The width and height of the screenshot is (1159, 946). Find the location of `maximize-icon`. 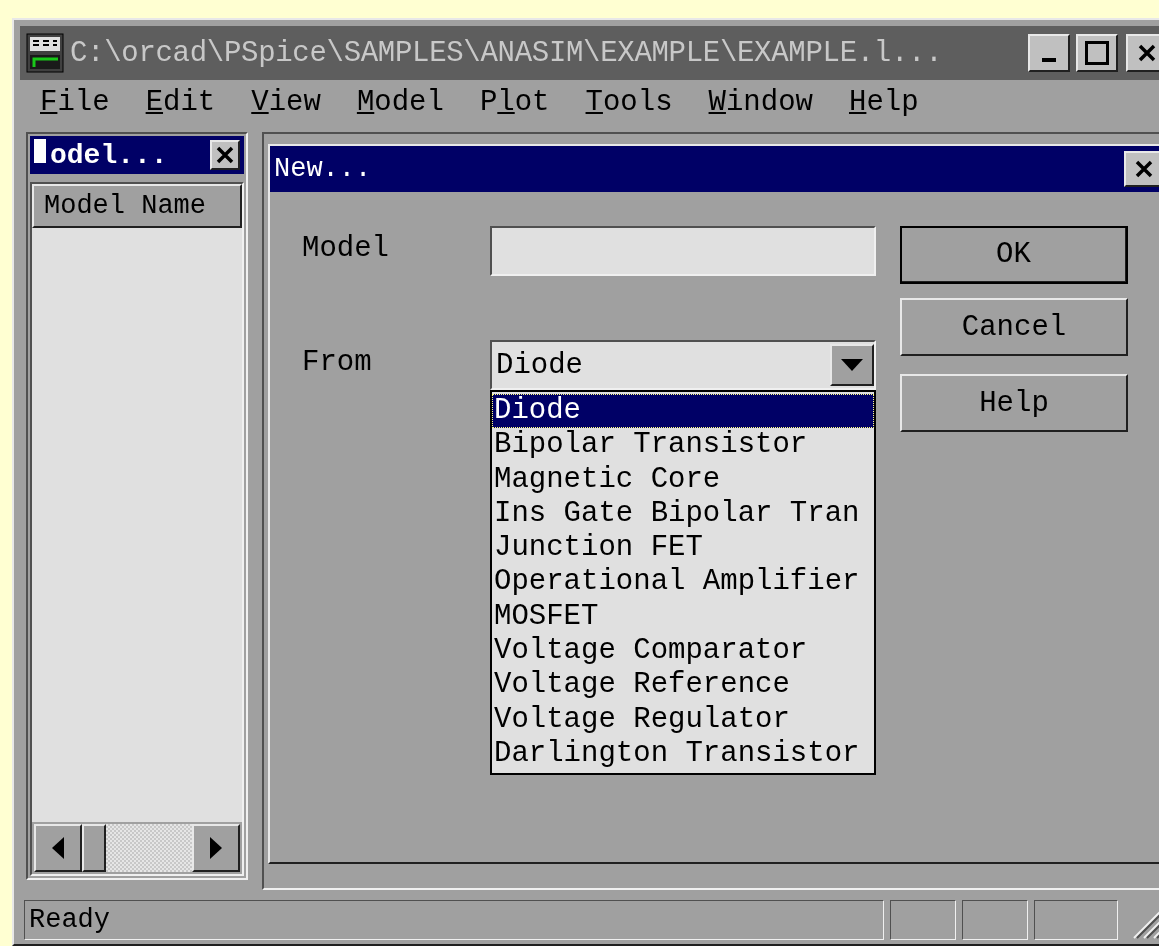

maximize-icon is located at coordinates (1097, 53).